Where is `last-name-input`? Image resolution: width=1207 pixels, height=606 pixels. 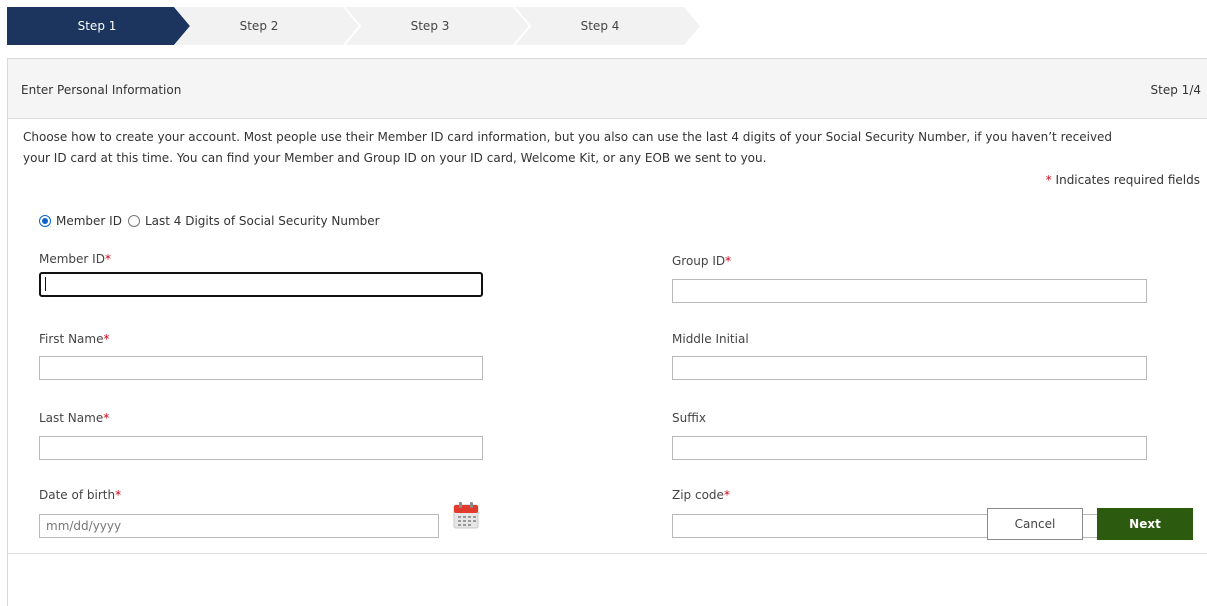 last-name-input is located at coordinates (261, 448).